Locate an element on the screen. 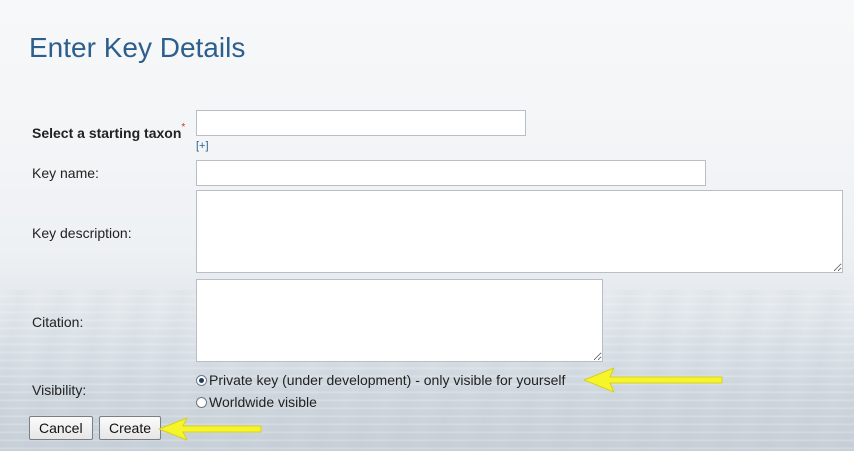  citation-textarea is located at coordinates (399, 320).